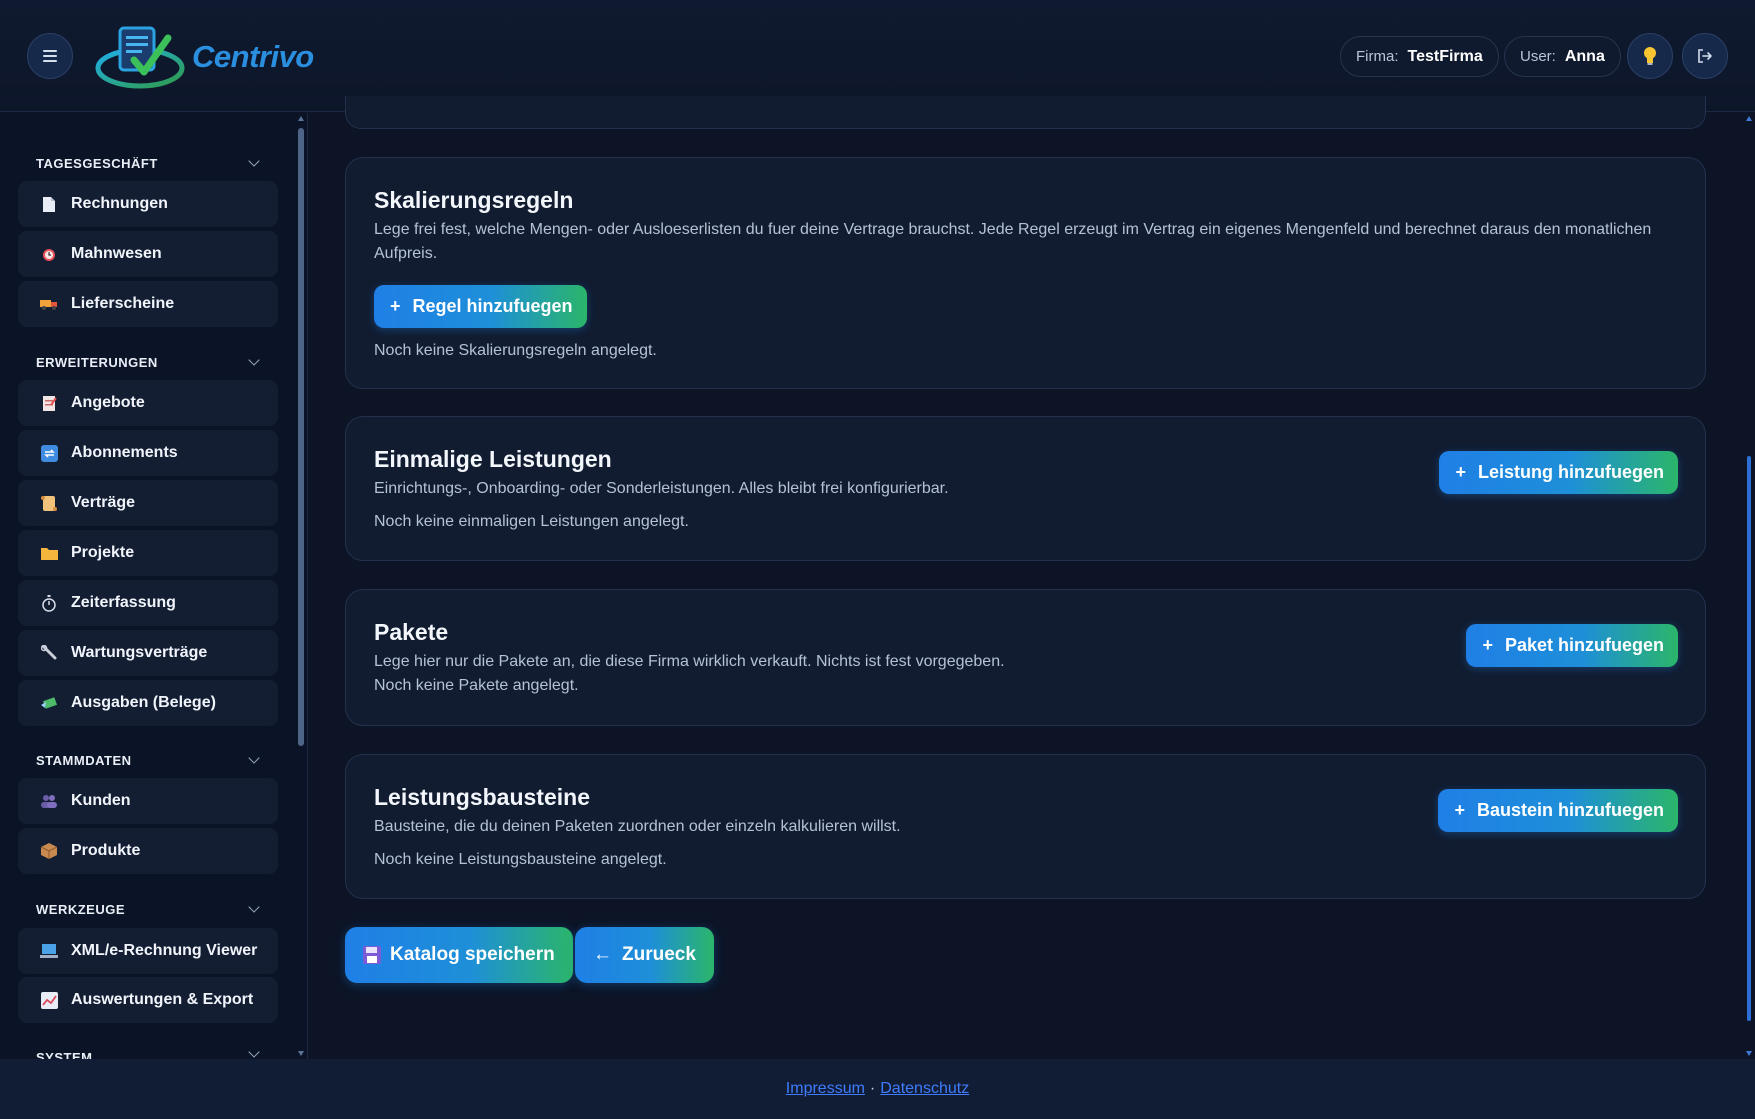  What do you see at coordinates (162, 999) in the screenshot?
I see `sidebar-item-label: Auswertungen & Export` at bounding box center [162, 999].